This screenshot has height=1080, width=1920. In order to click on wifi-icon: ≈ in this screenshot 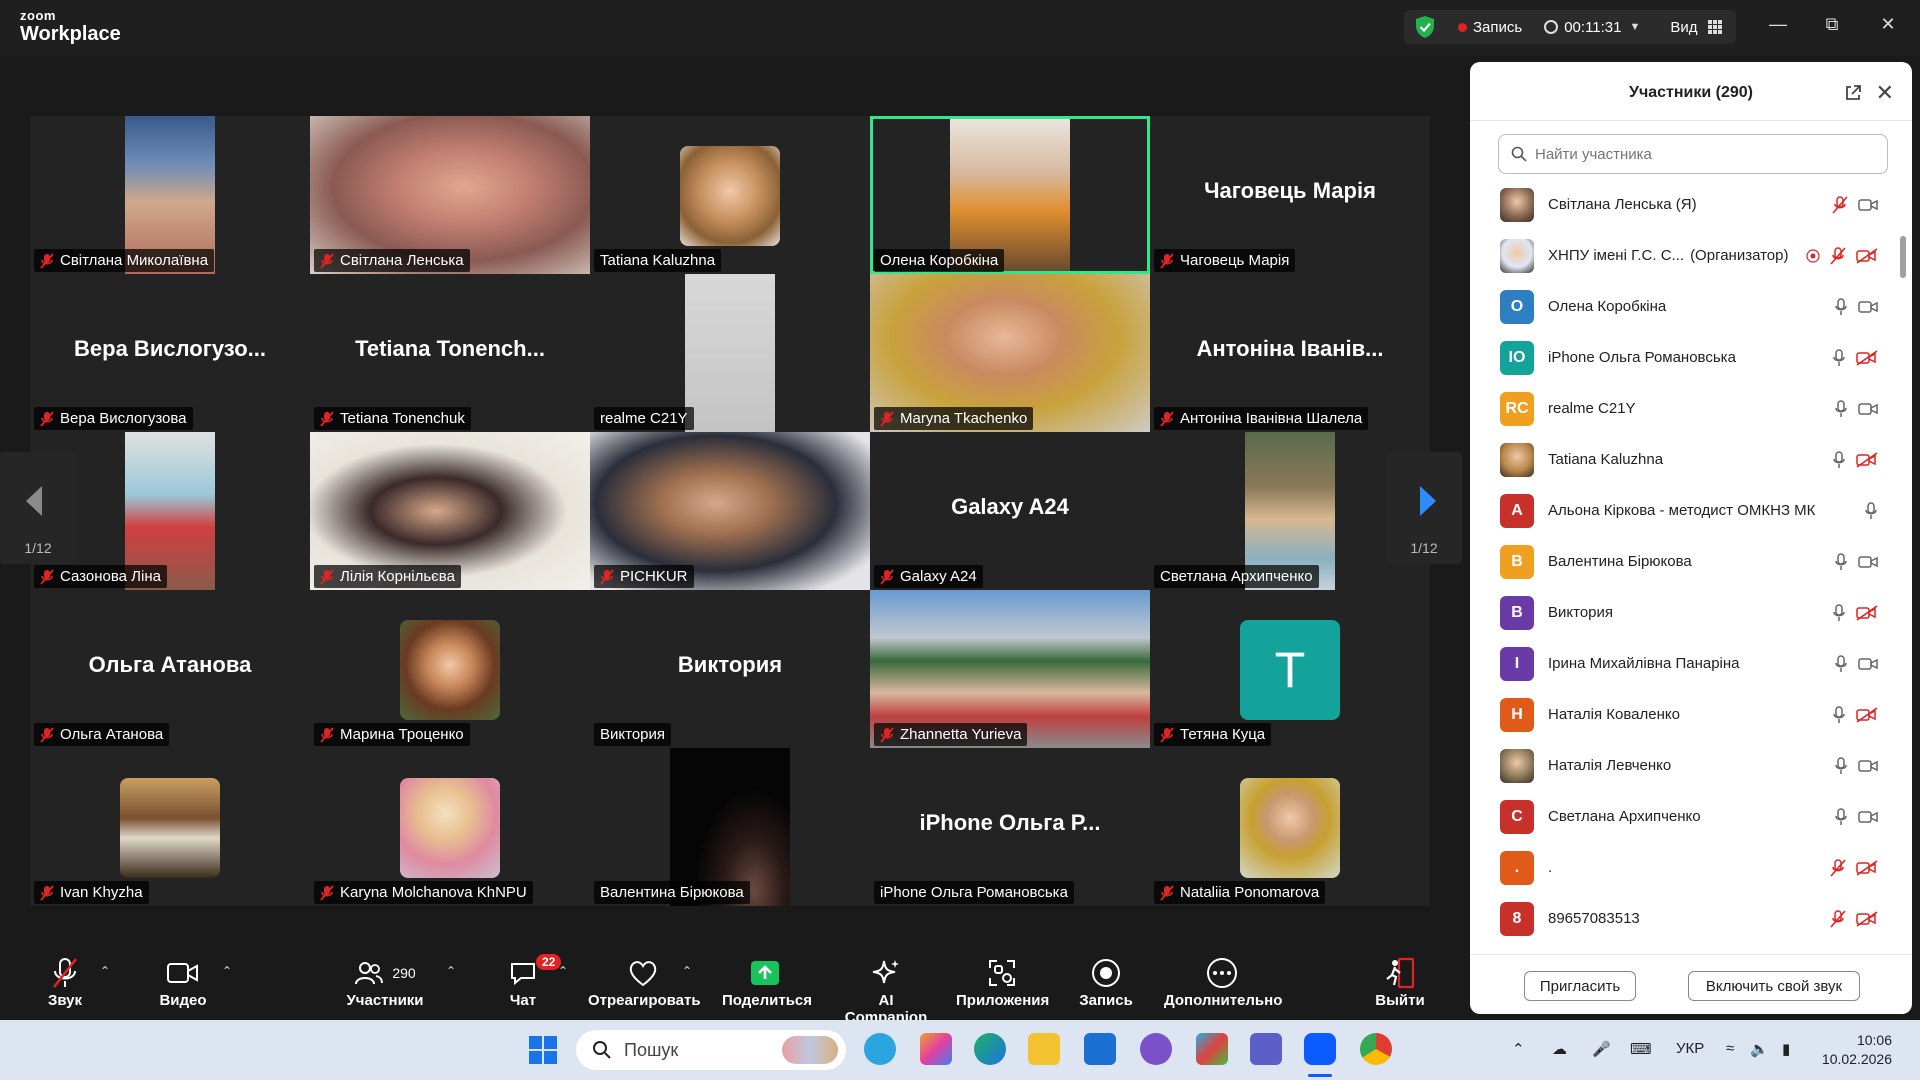, I will do `click(1730, 1048)`.